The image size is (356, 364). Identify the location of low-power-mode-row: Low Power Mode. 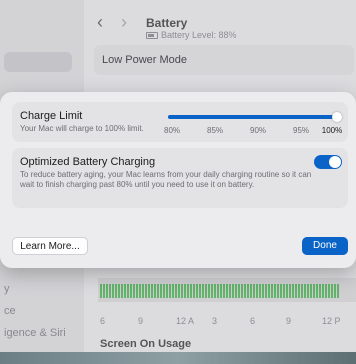
(224, 60).